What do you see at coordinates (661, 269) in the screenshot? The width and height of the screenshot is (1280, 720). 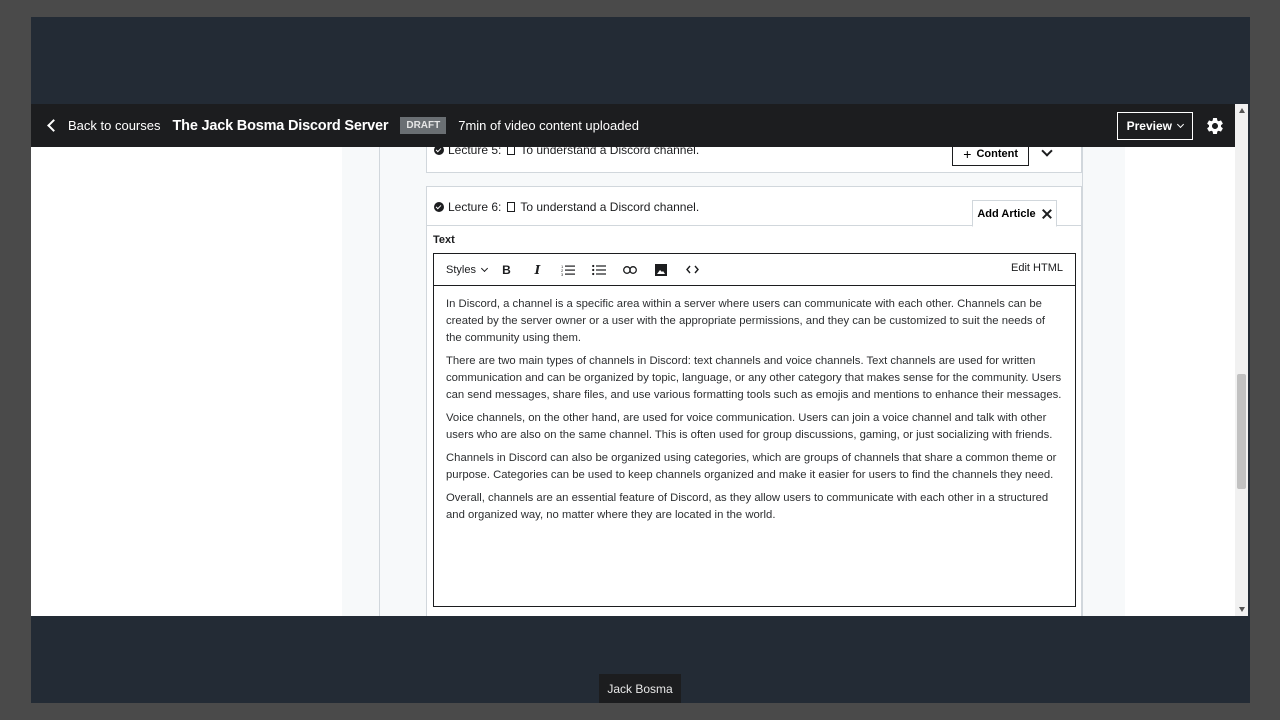 I see `image-icon` at bounding box center [661, 269].